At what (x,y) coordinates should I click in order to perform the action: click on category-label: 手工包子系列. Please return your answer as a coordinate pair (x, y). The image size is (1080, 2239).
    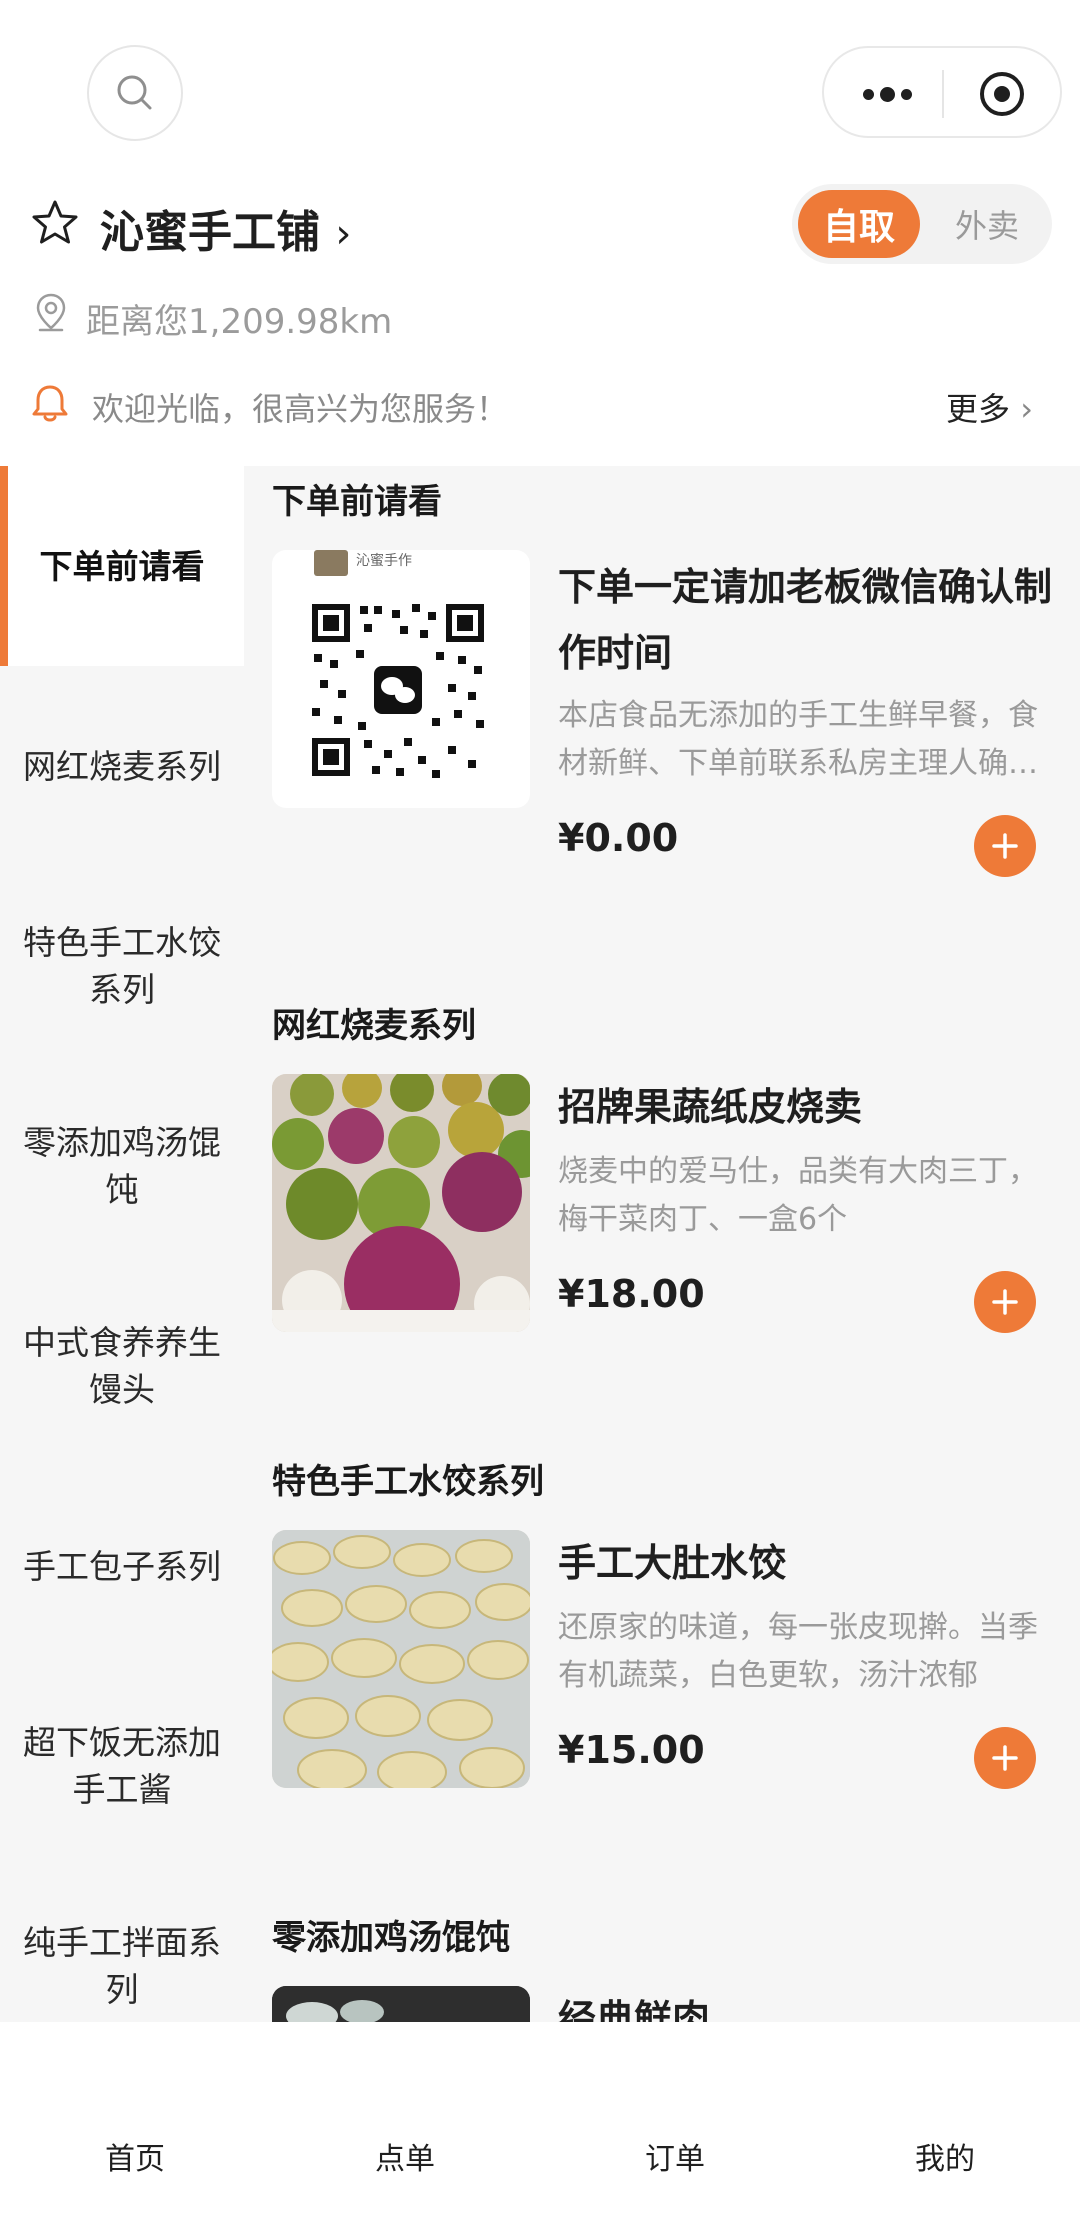
    Looking at the image, I should click on (122, 1566).